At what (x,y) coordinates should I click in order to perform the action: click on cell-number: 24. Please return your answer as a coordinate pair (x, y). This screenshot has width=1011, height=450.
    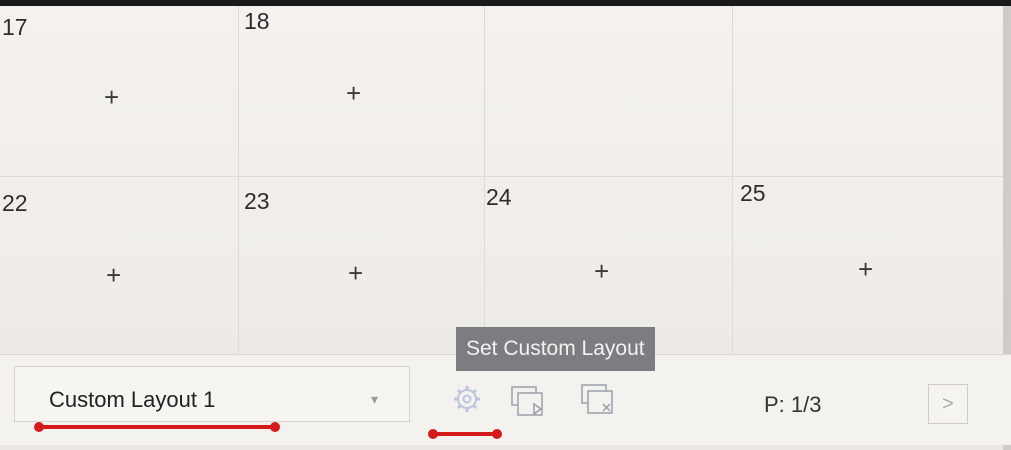
    Looking at the image, I should click on (499, 197).